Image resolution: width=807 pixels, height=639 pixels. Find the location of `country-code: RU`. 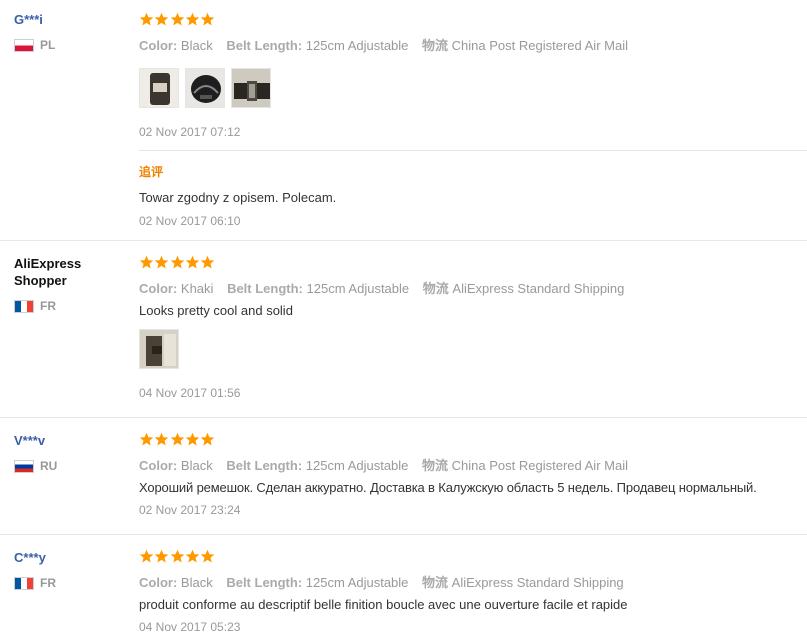

country-code: RU is located at coordinates (49, 466).